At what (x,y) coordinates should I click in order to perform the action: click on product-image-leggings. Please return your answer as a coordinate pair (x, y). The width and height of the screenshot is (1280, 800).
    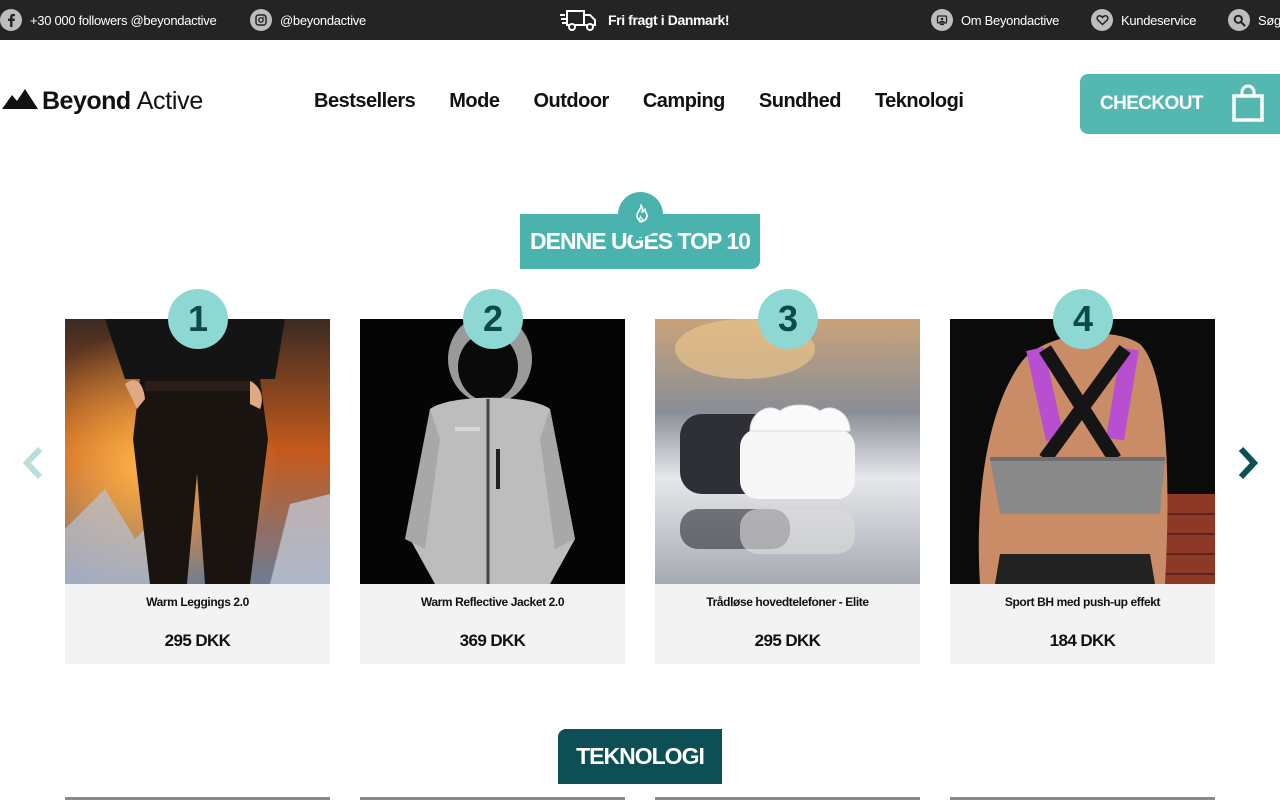
    Looking at the image, I should click on (197, 451).